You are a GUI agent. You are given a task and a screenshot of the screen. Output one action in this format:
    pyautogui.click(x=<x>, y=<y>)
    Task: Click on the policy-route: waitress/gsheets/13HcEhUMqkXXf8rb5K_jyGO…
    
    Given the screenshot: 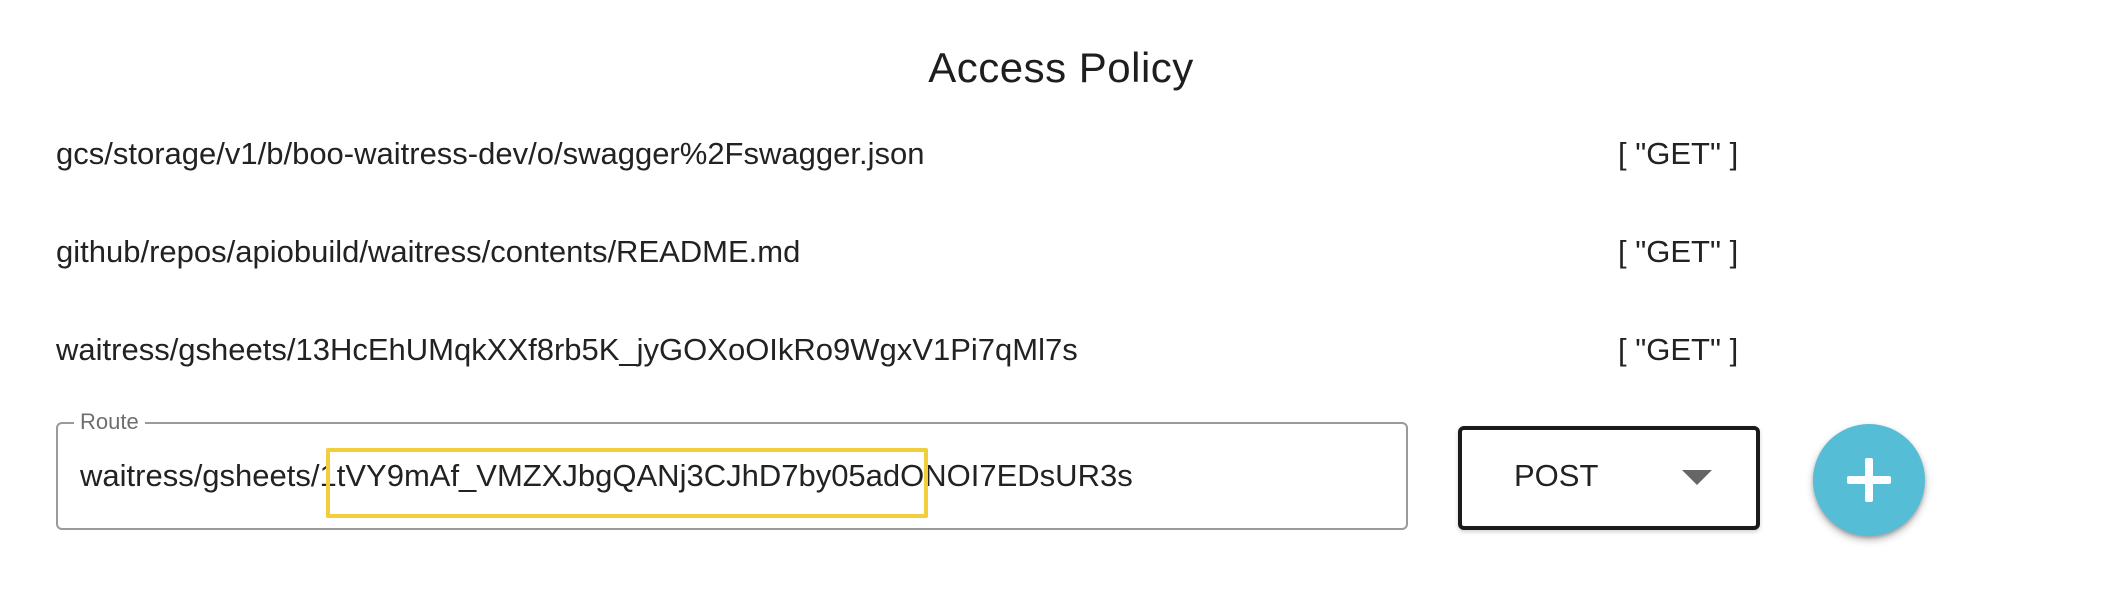 What is the action you would take?
    pyautogui.click(x=567, y=349)
    